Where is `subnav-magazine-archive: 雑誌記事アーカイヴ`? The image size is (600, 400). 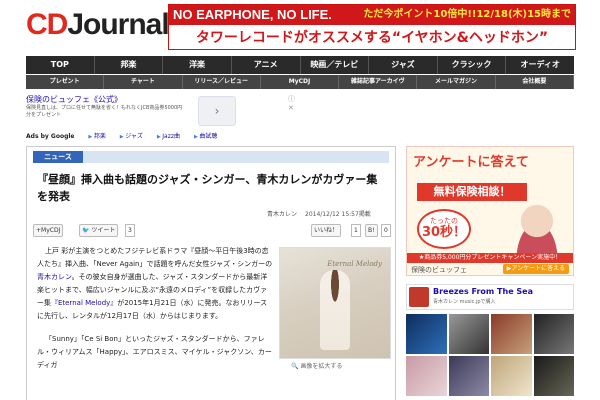
subnav-magazine-archive: 雑誌記事アーカイヴ is located at coordinates (378, 82).